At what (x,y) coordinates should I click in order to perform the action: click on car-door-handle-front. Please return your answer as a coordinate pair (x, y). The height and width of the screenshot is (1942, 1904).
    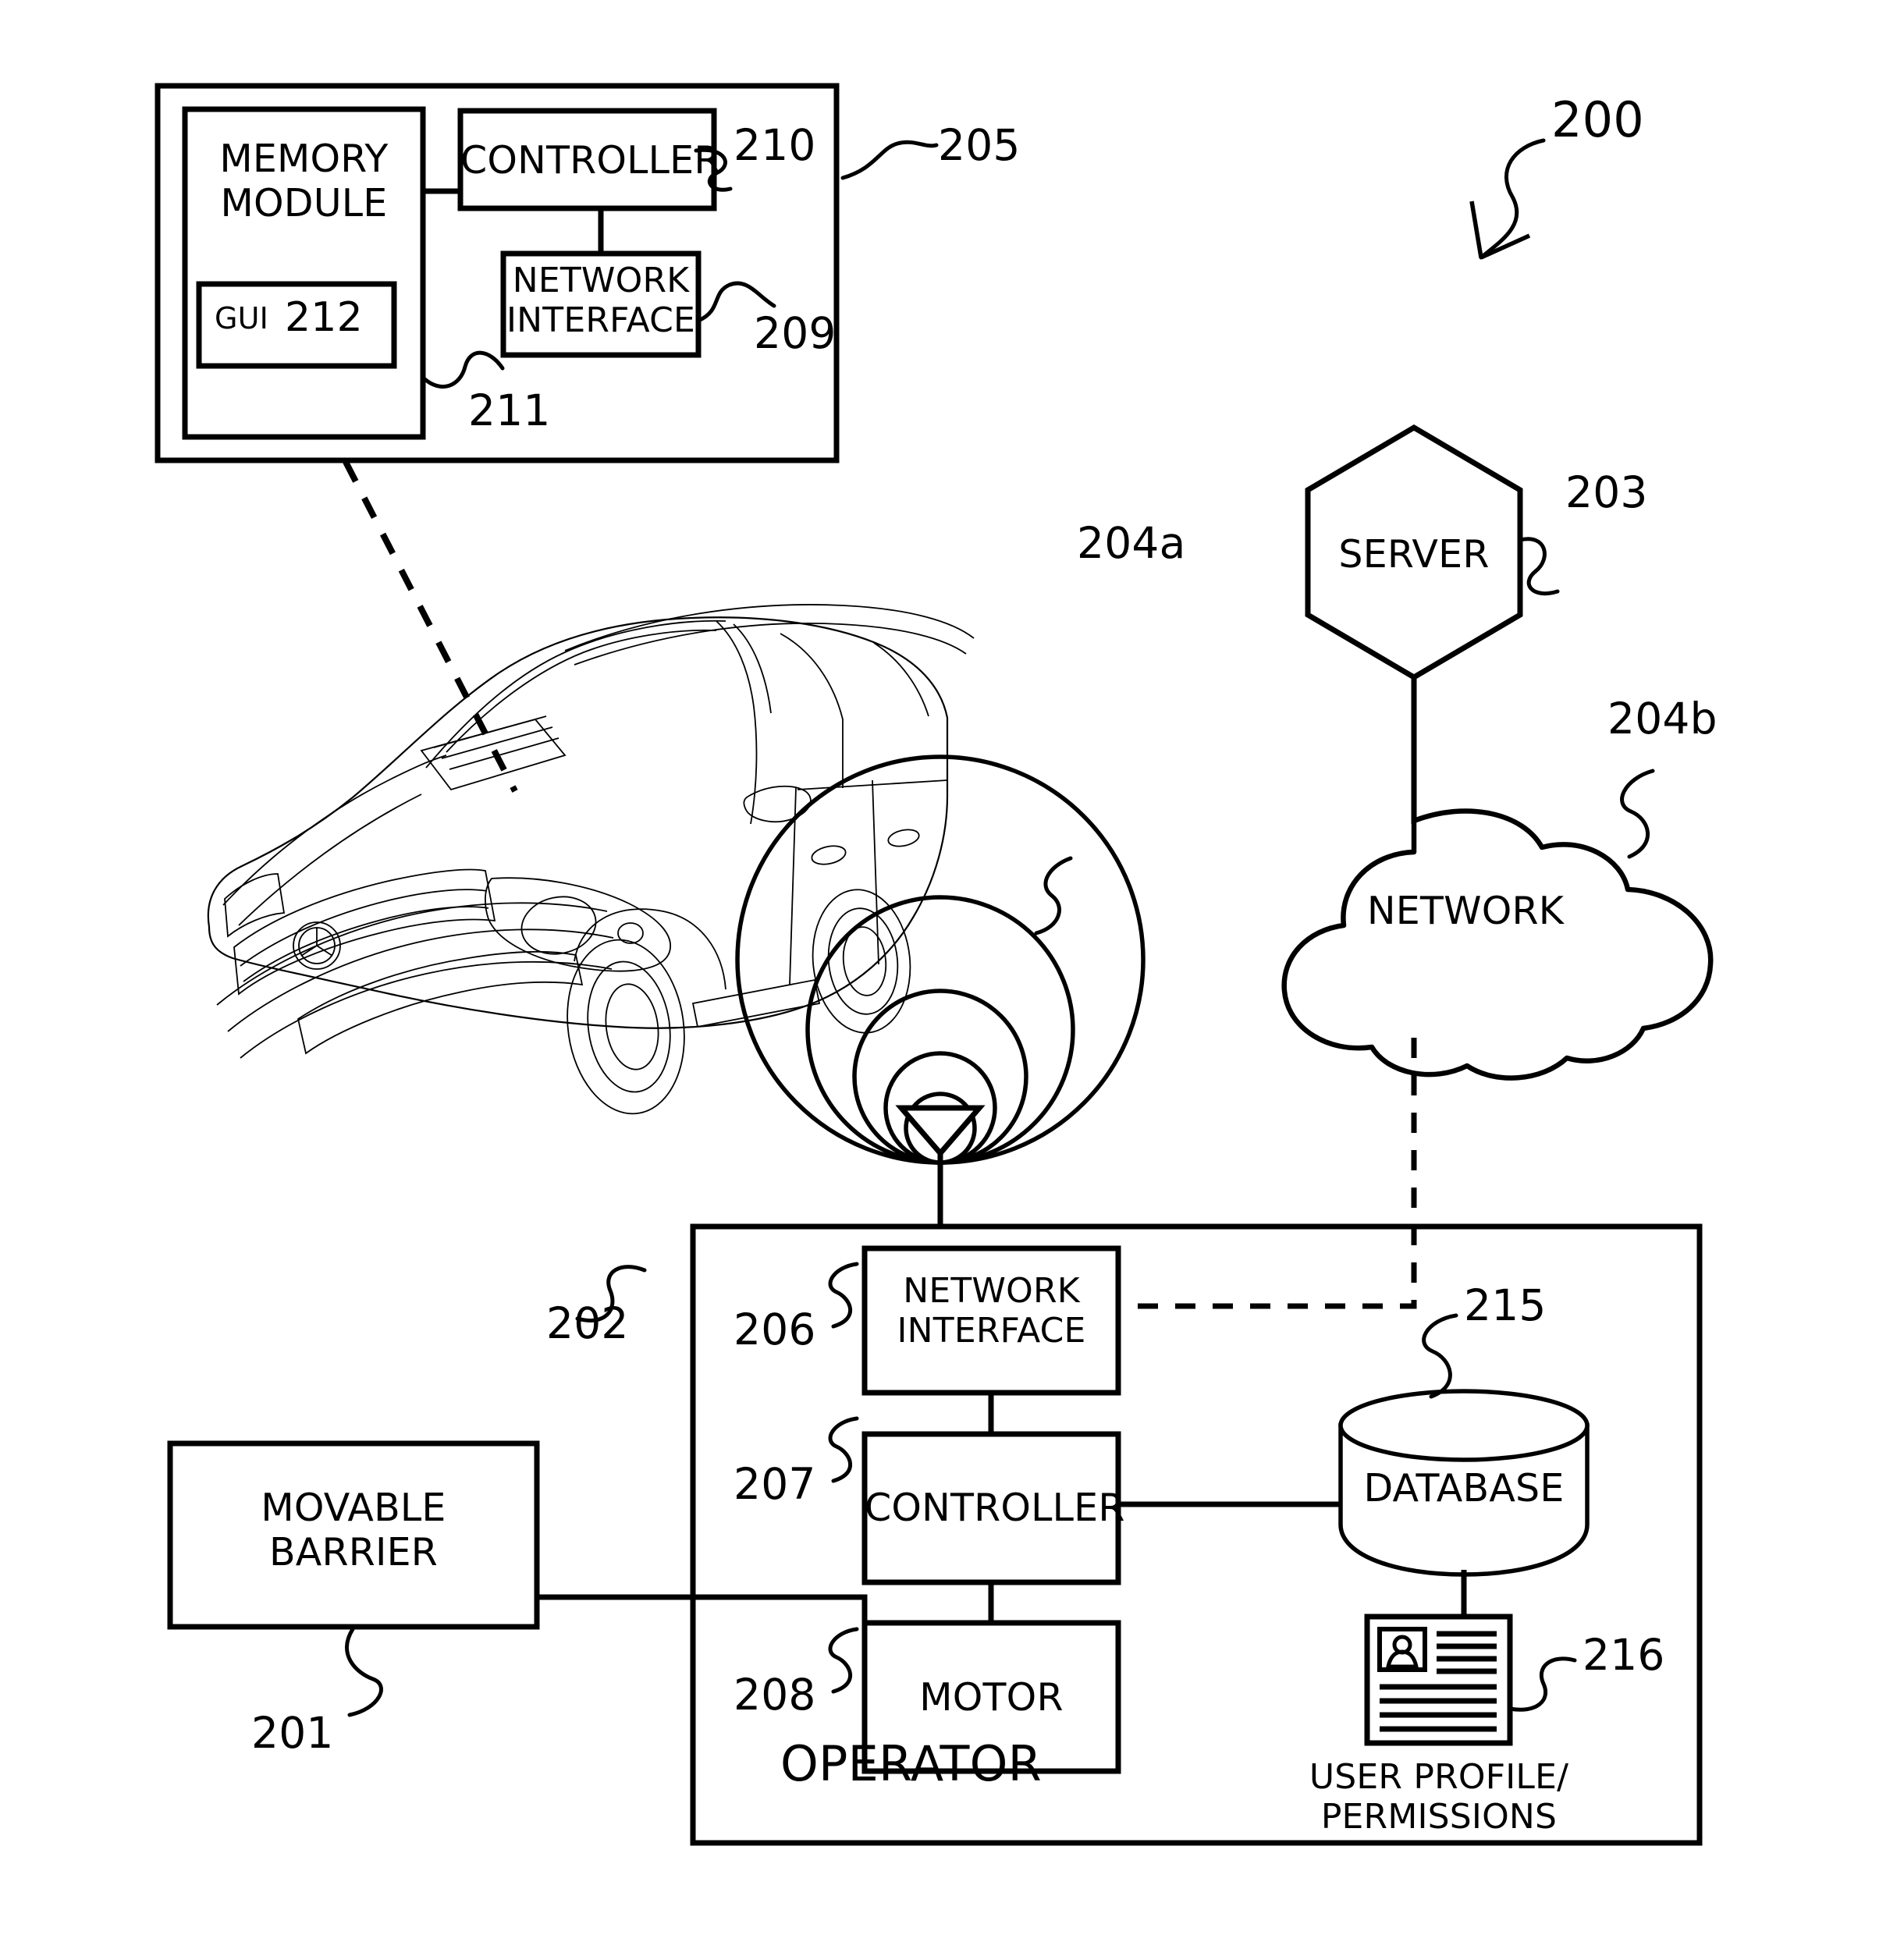
    Looking at the image, I should click on (829, 855).